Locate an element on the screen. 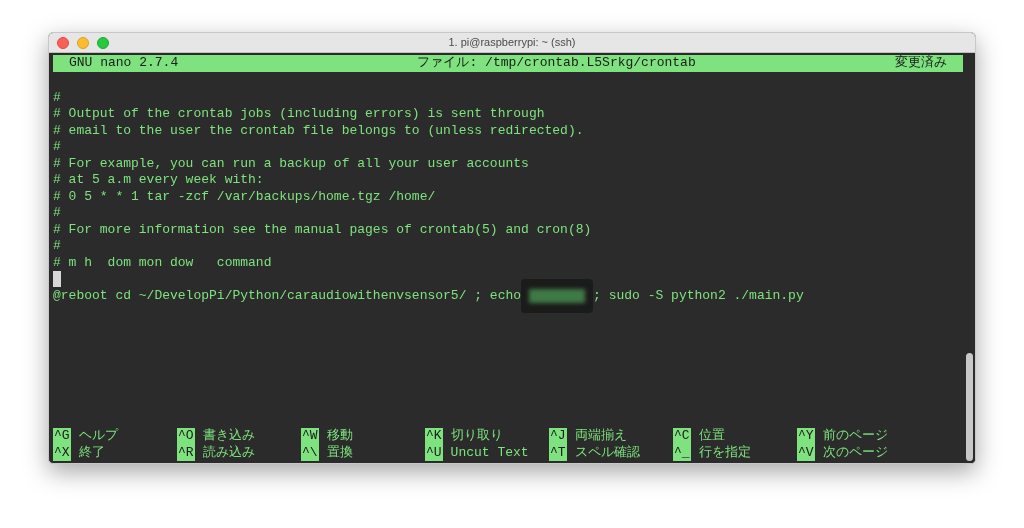  code-line: # For more information see the manual pages of crontab(5) and cron(8) is located at coordinates (322, 229).